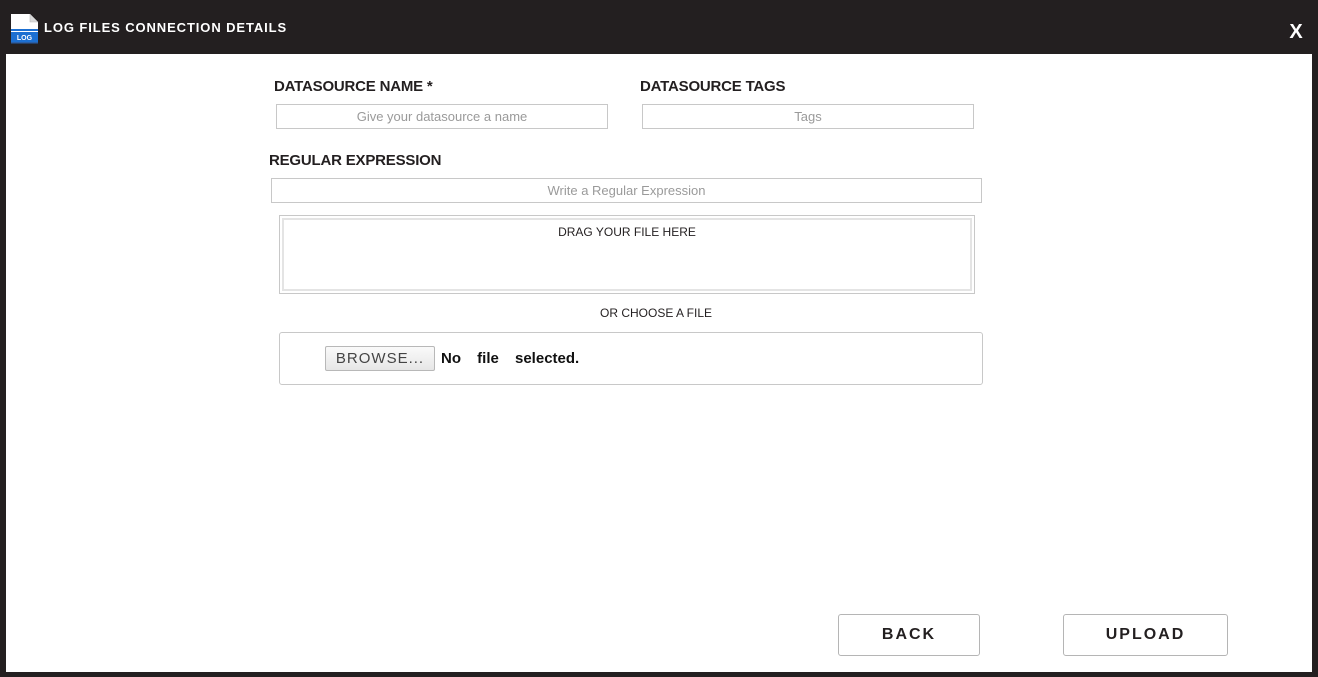 The image size is (1318, 677). What do you see at coordinates (626, 190) in the screenshot?
I see `regular-expression-input` at bounding box center [626, 190].